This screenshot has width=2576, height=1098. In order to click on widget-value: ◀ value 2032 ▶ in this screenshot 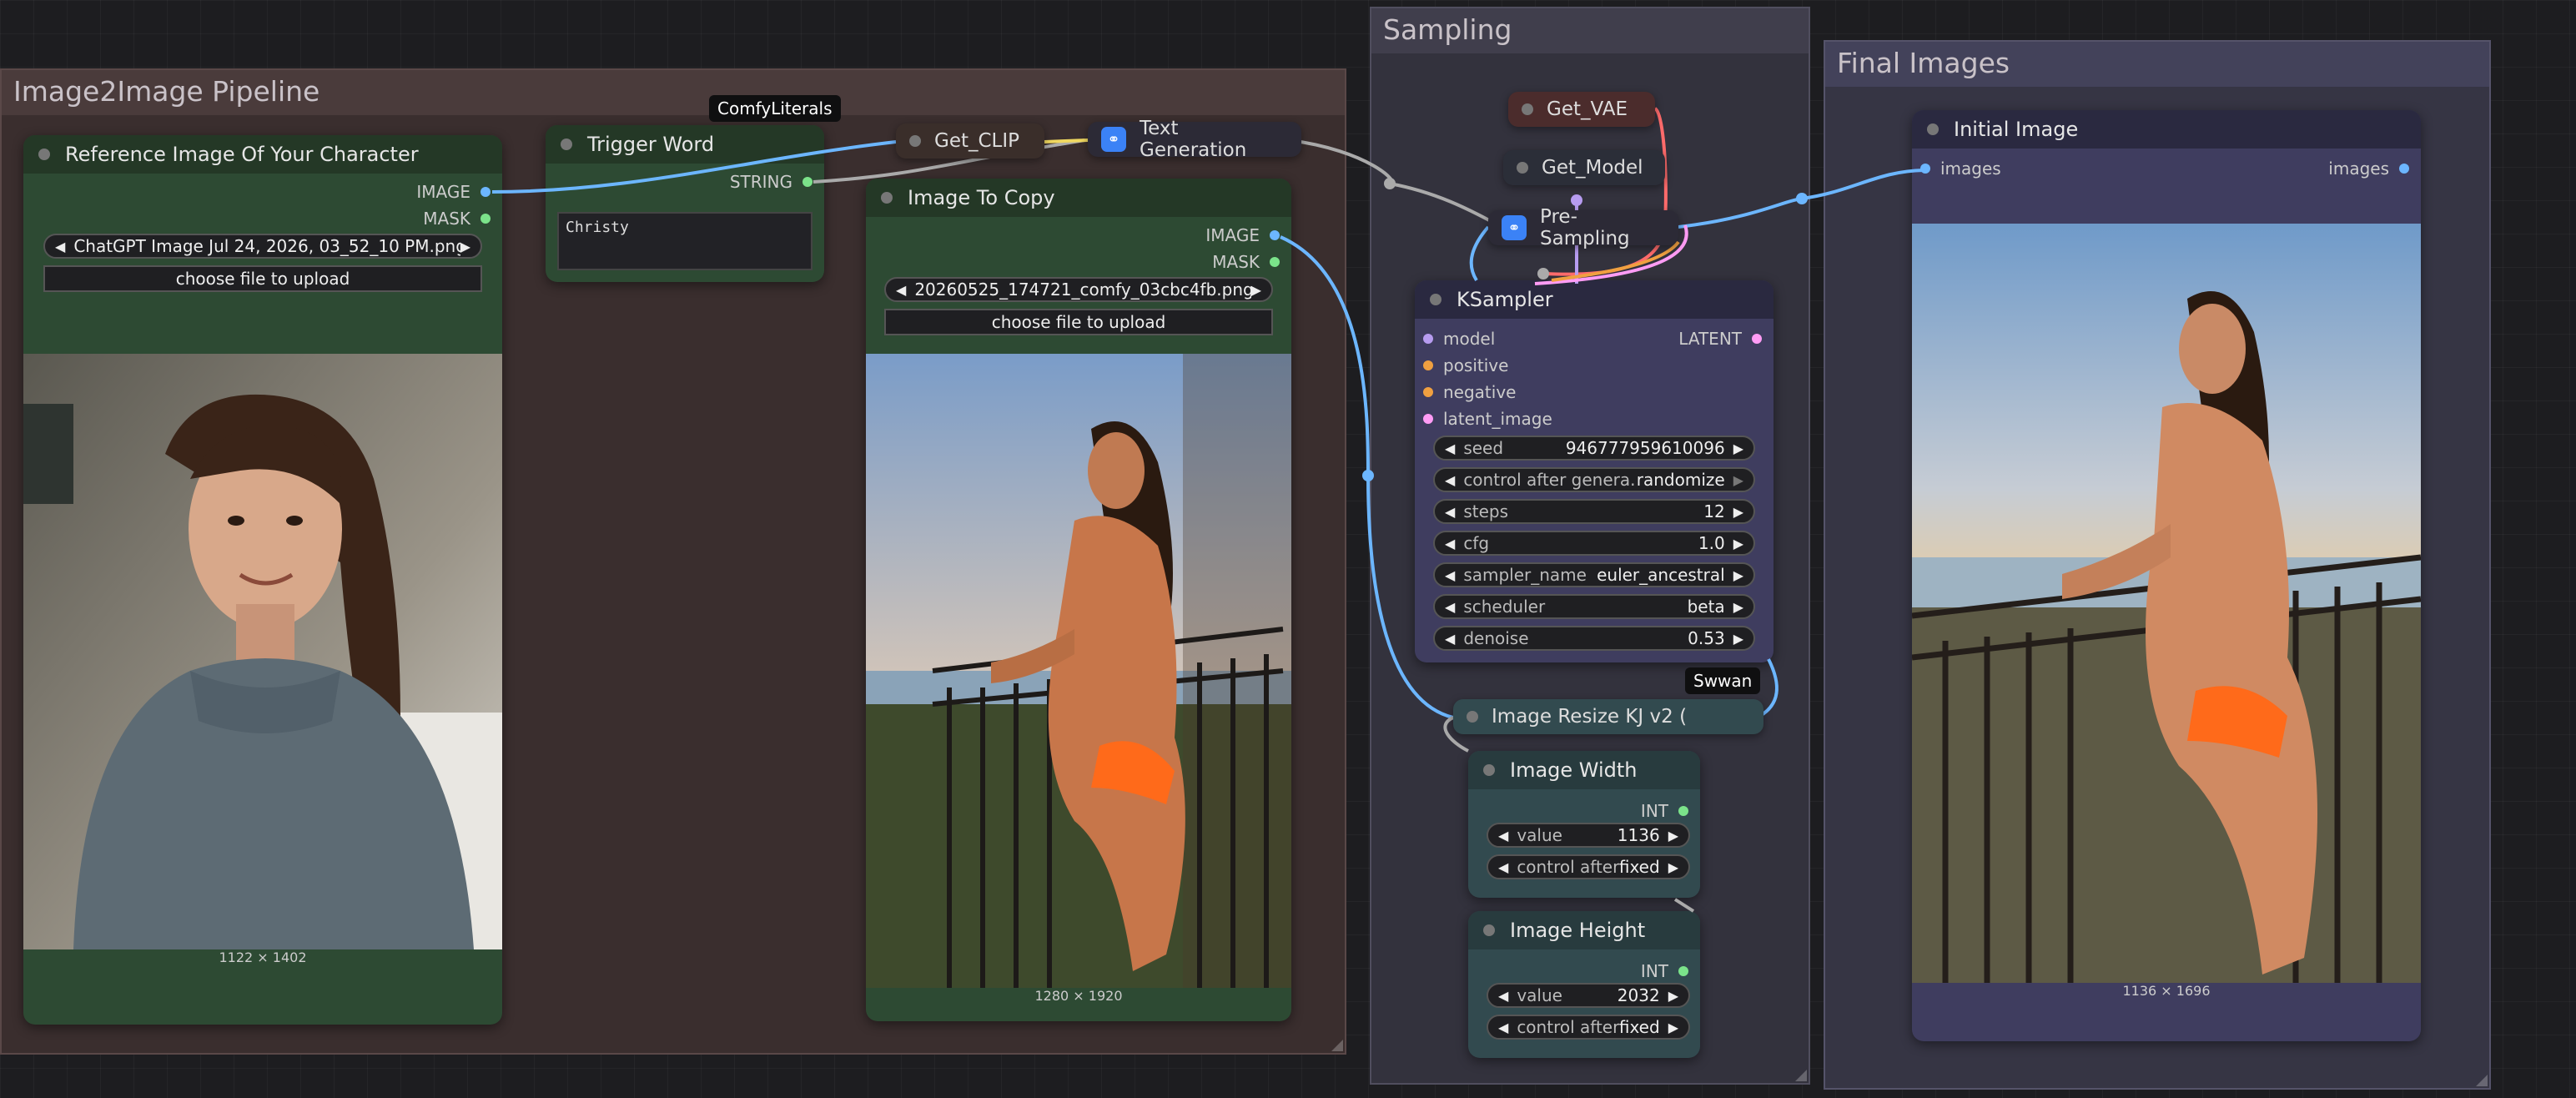, I will do `click(1588, 995)`.